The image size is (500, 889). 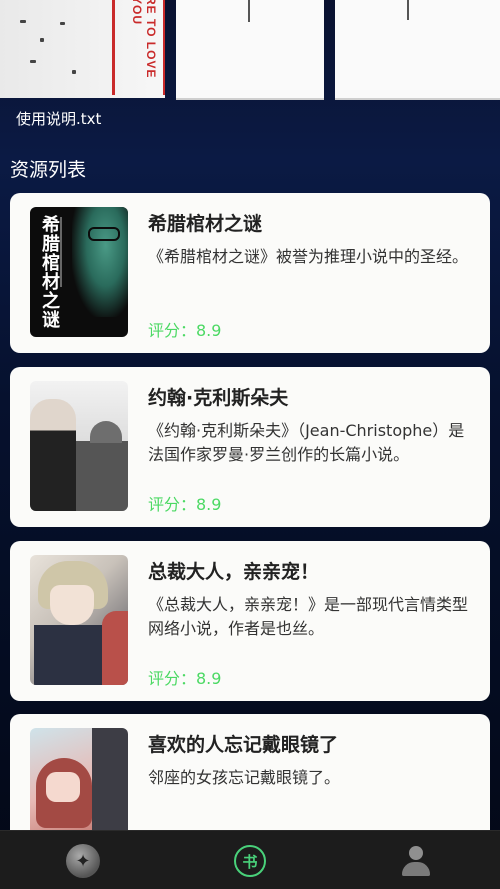 I want to click on bookshelf: RE TO LOVE YOU, so click(x=250, y=50).